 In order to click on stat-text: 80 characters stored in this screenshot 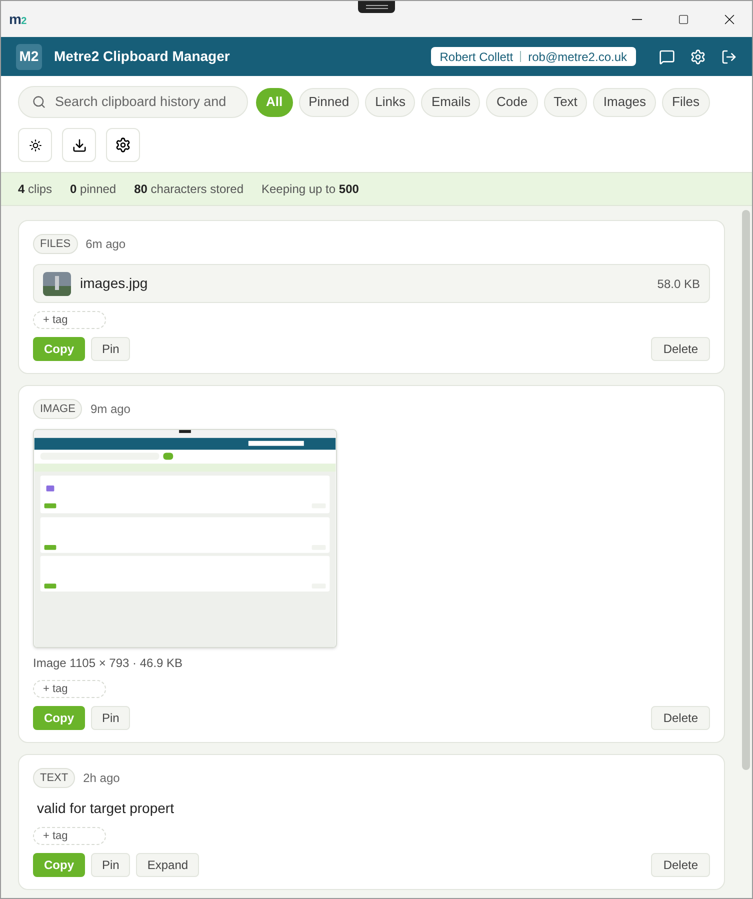, I will do `click(189, 189)`.